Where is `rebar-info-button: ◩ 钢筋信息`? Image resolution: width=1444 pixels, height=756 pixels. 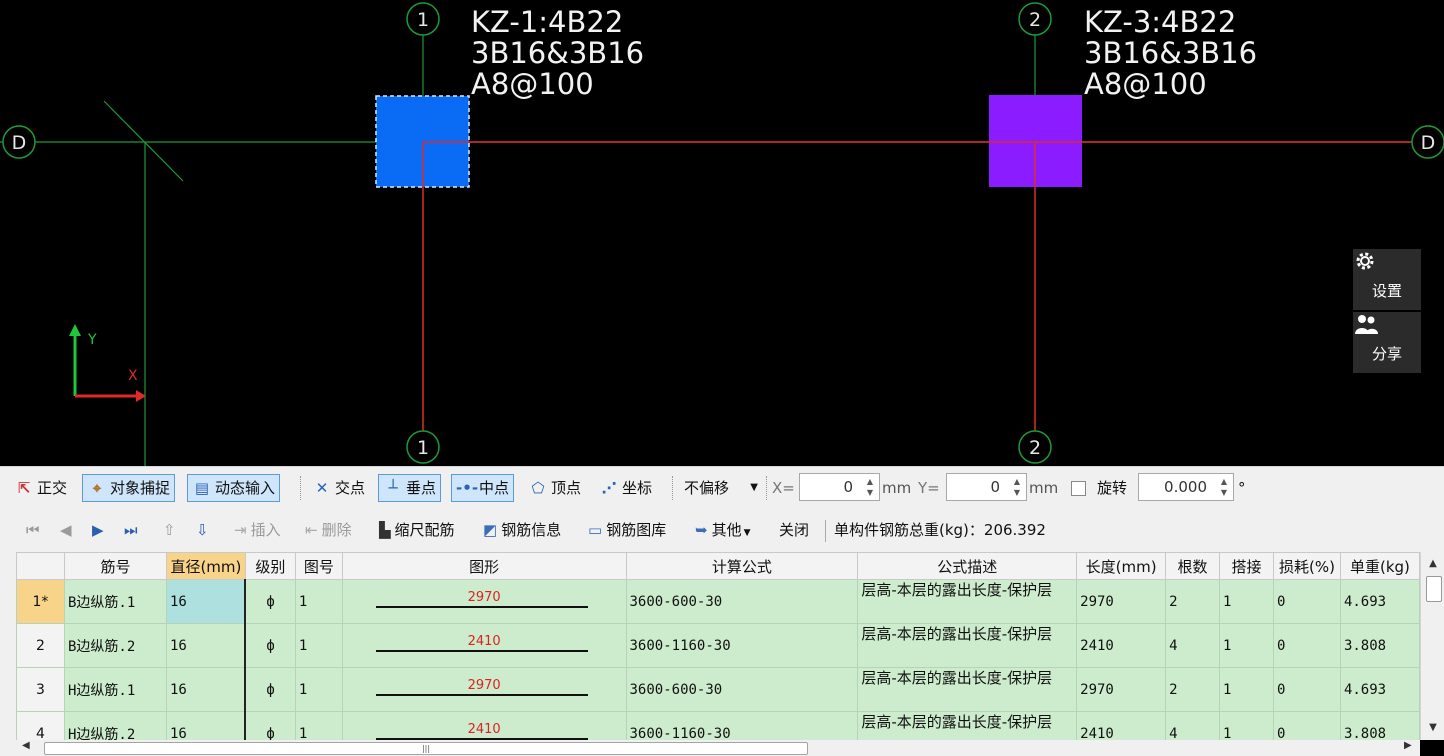
rebar-info-button: ◩ 钢筋信息 is located at coordinates (522, 530).